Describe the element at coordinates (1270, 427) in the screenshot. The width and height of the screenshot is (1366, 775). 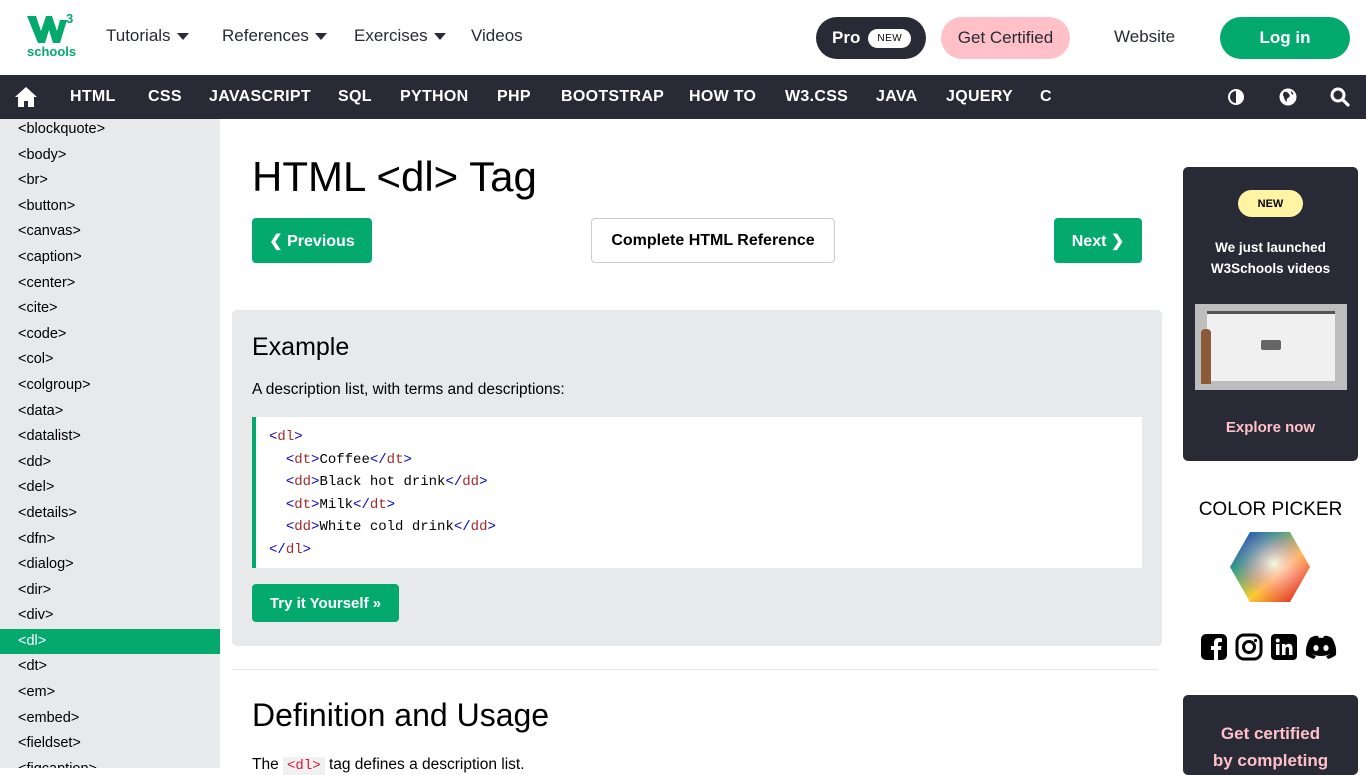
I see `explore-now-link: Explore now` at that location.